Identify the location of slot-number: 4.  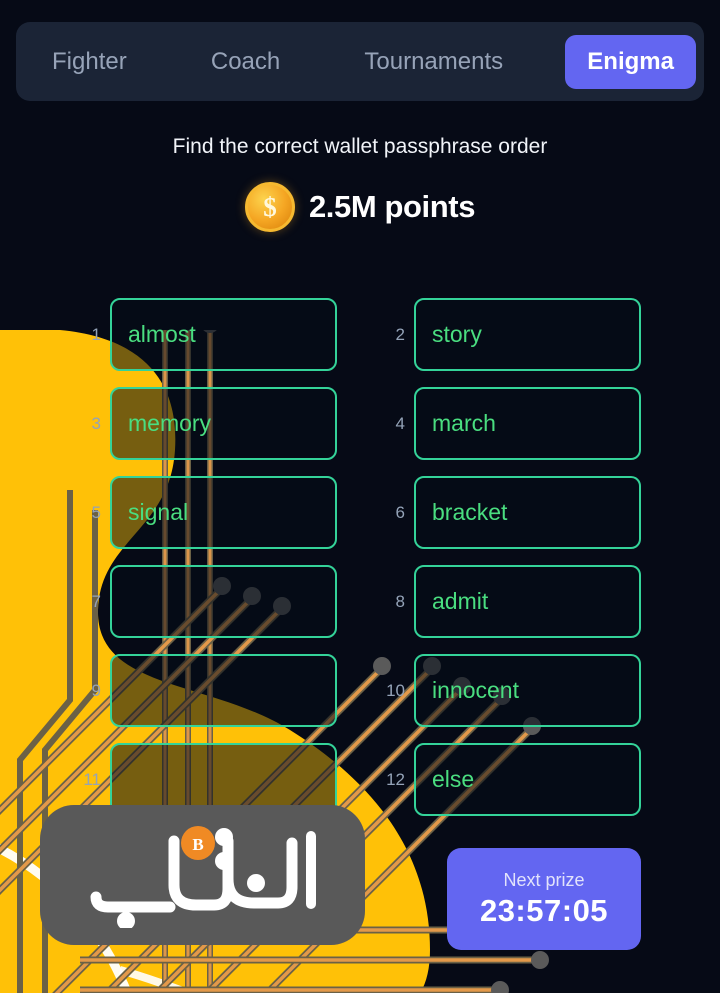
(400, 423).